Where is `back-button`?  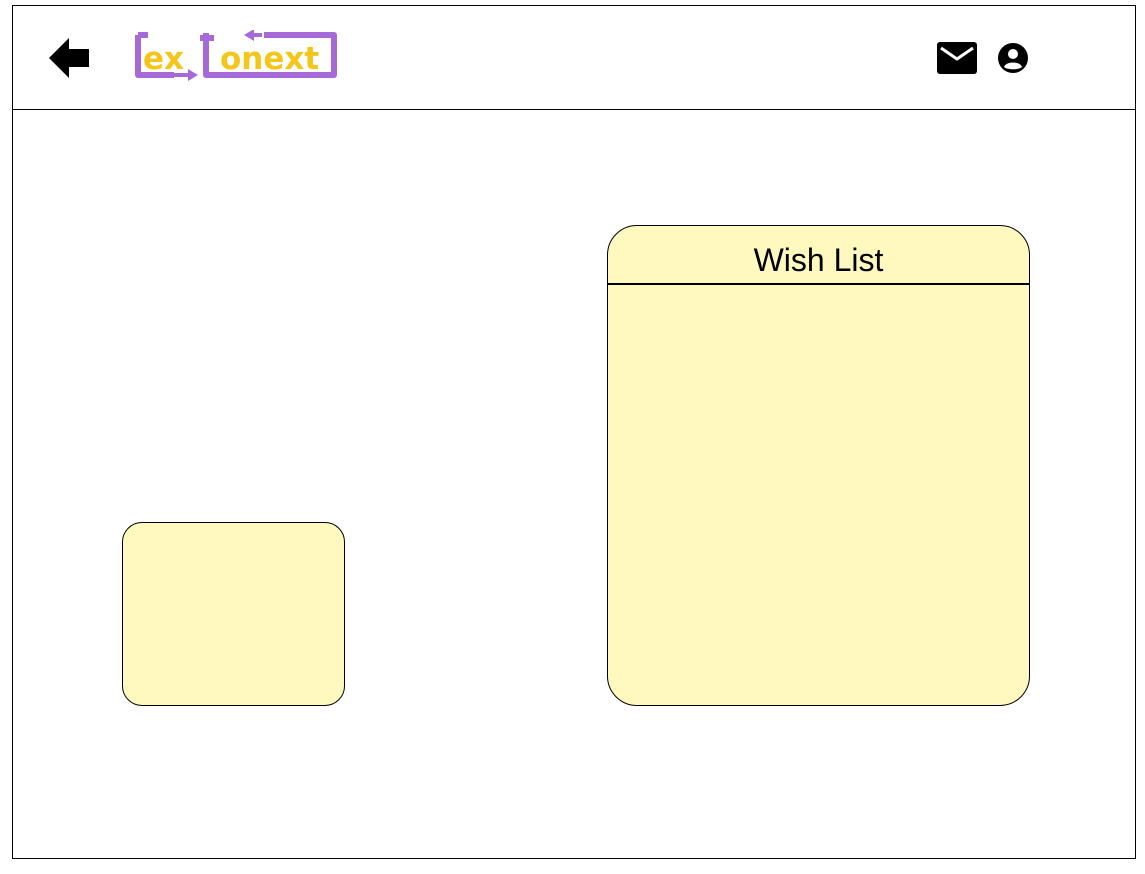
back-button is located at coordinates (69, 58).